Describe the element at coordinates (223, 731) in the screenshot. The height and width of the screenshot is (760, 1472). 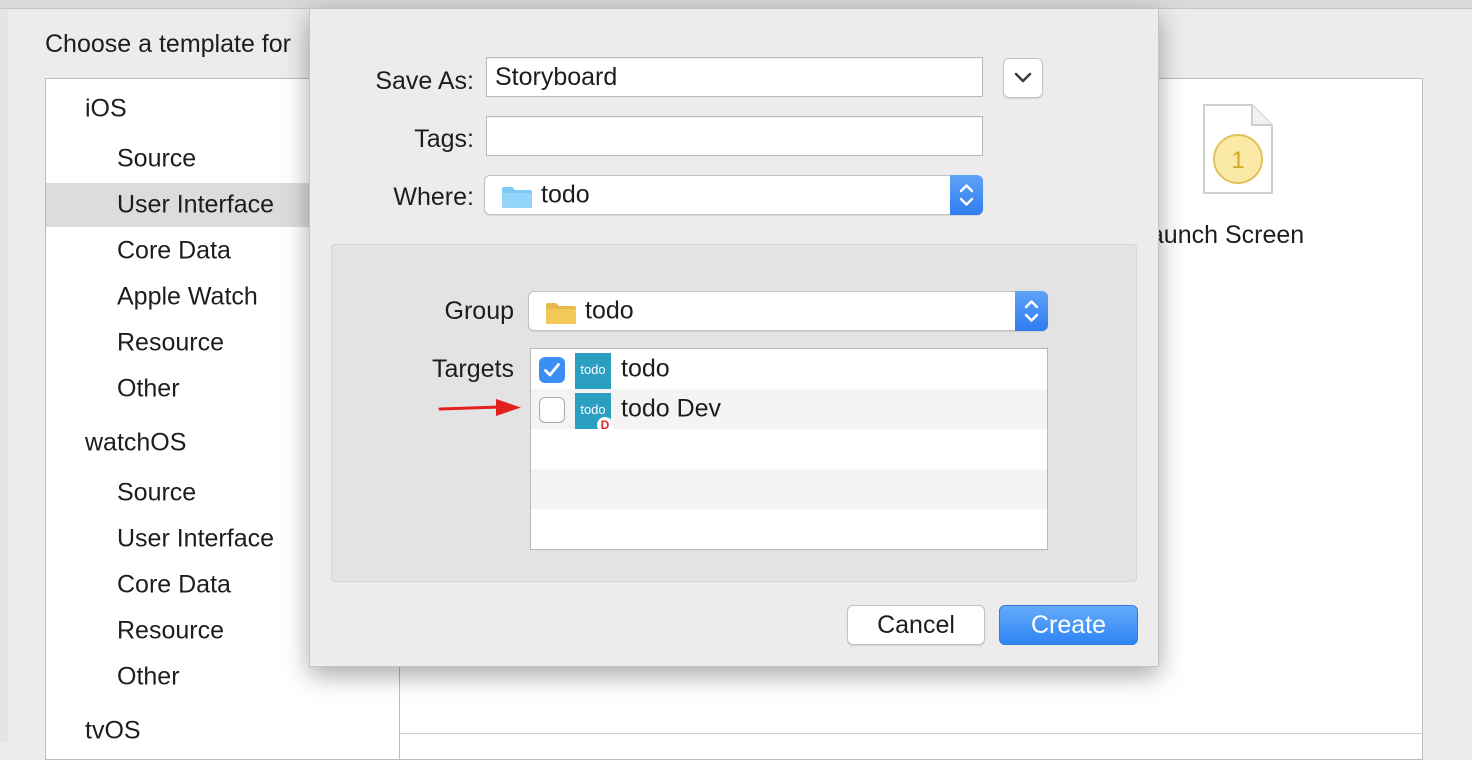
I see `sidebar-platform-header: tvOS` at that location.